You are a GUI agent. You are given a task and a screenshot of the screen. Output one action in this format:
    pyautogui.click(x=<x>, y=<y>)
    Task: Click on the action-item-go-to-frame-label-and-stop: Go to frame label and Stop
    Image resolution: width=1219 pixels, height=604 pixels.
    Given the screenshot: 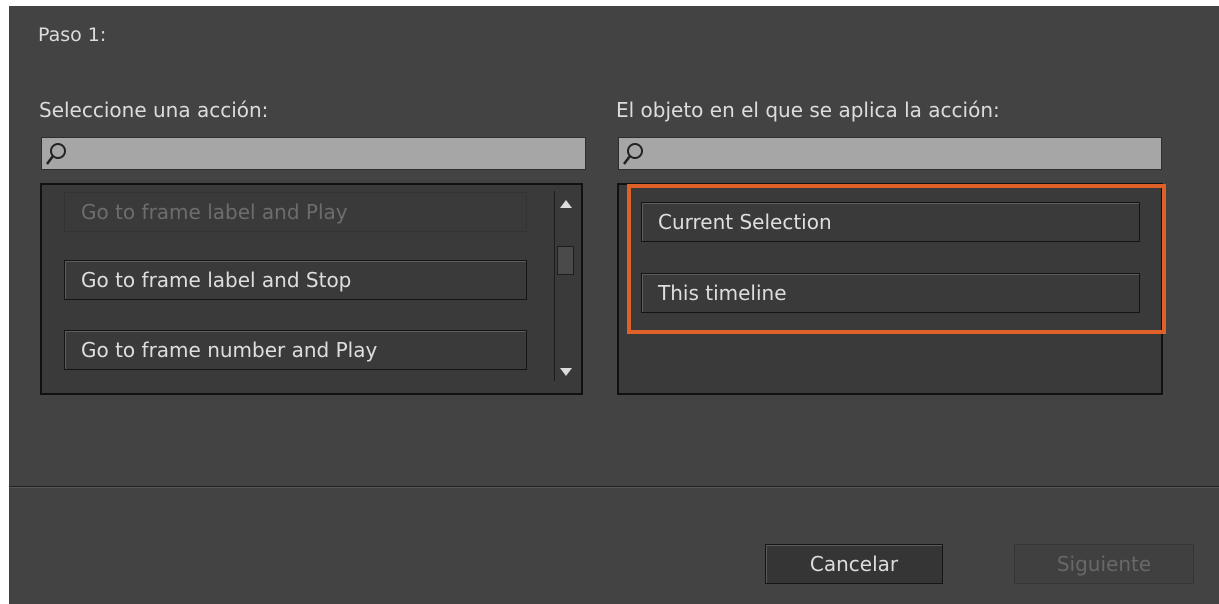 What is the action you would take?
    pyautogui.click(x=295, y=280)
    